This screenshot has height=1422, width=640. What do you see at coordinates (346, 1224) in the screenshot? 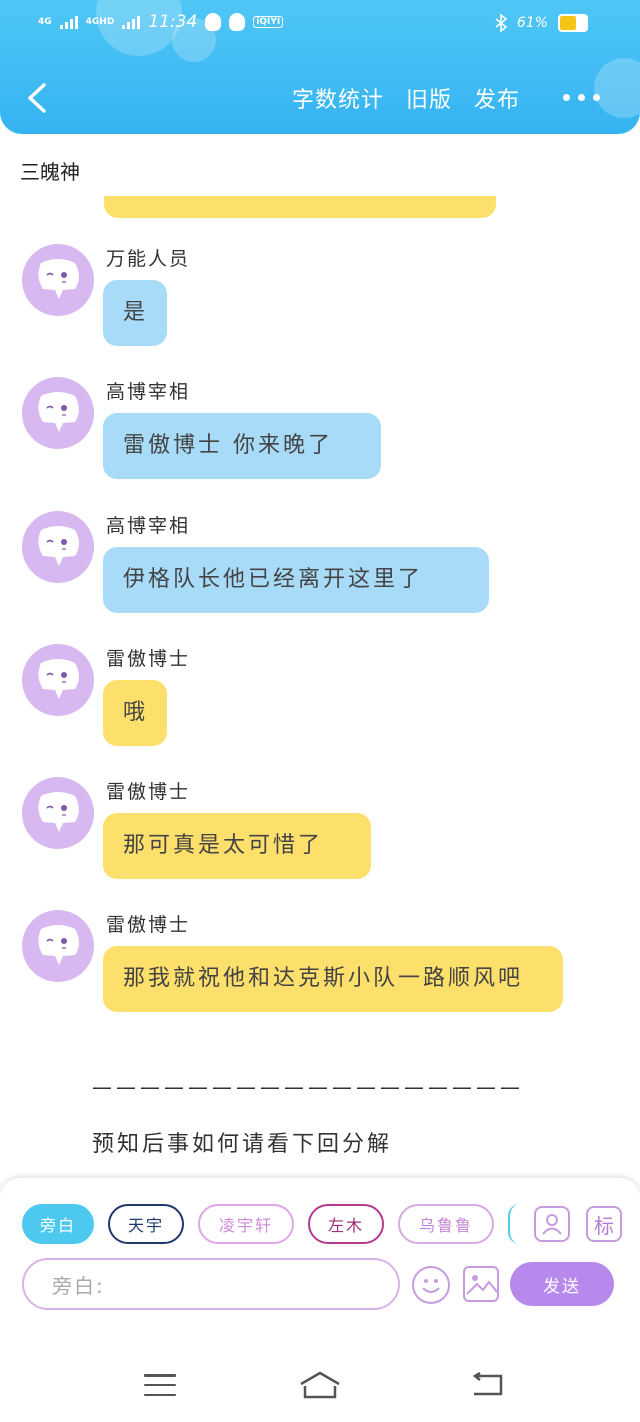
I see `role-chip: 左木` at bounding box center [346, 1224].